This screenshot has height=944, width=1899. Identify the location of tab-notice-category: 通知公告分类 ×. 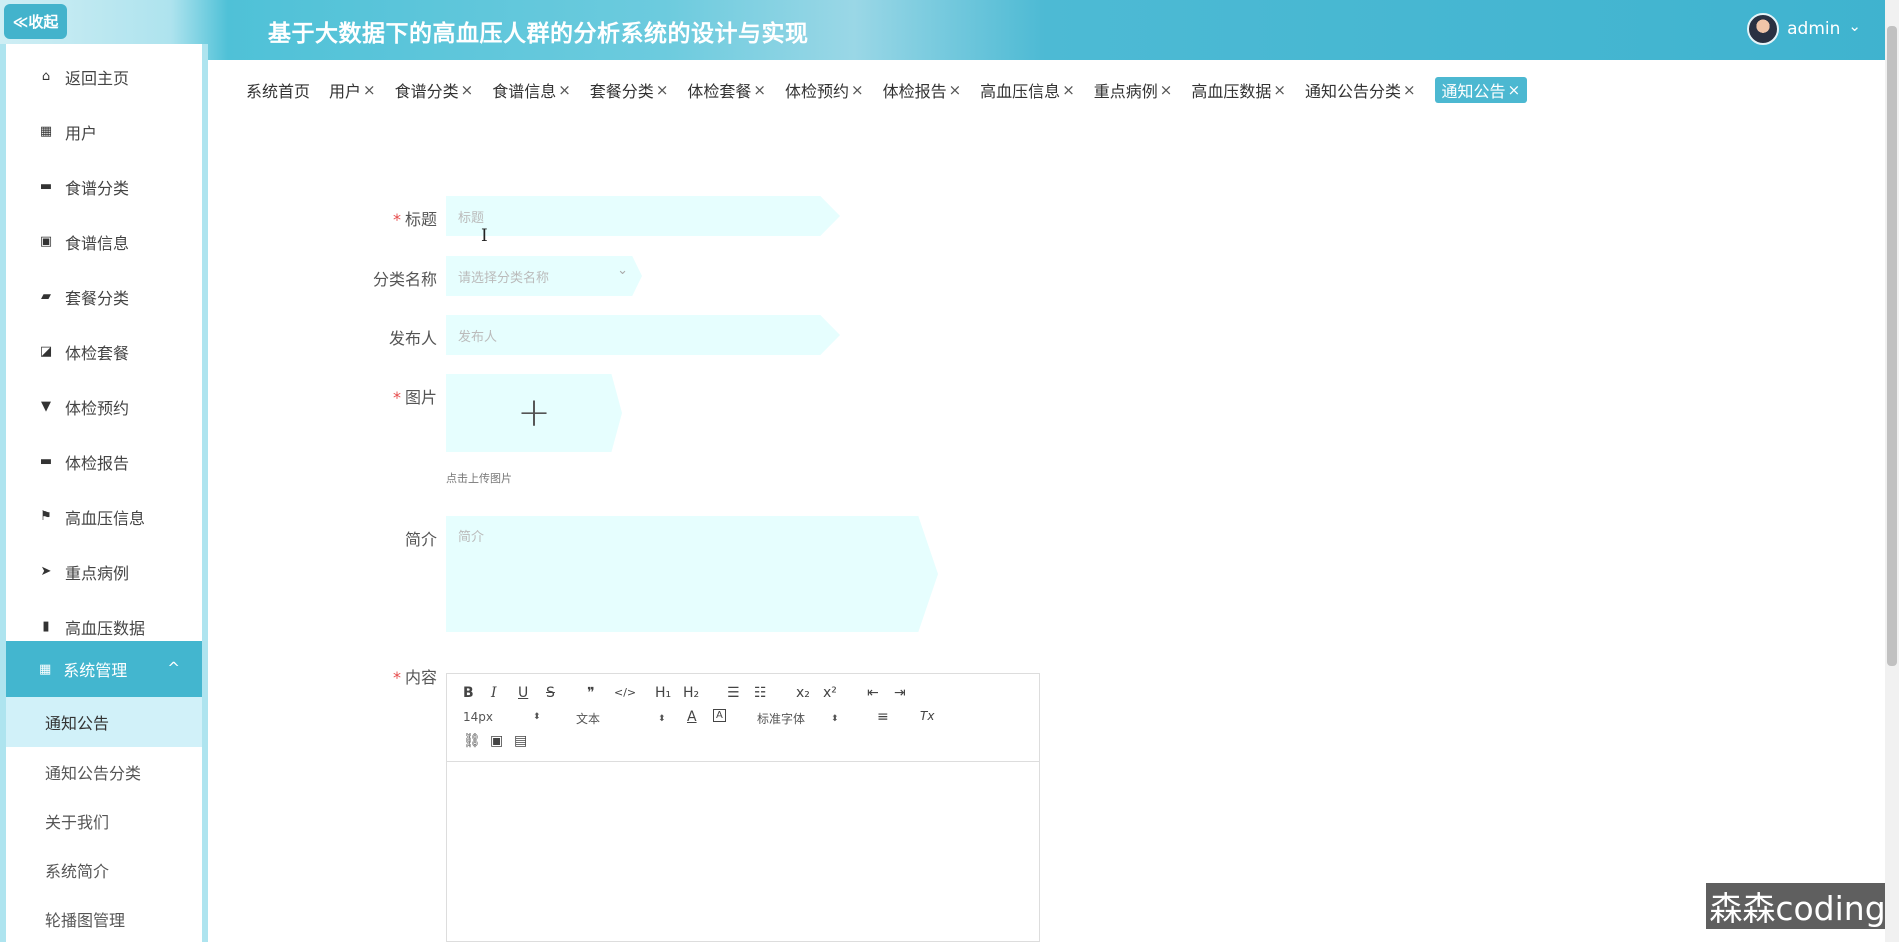
(1360, 90).